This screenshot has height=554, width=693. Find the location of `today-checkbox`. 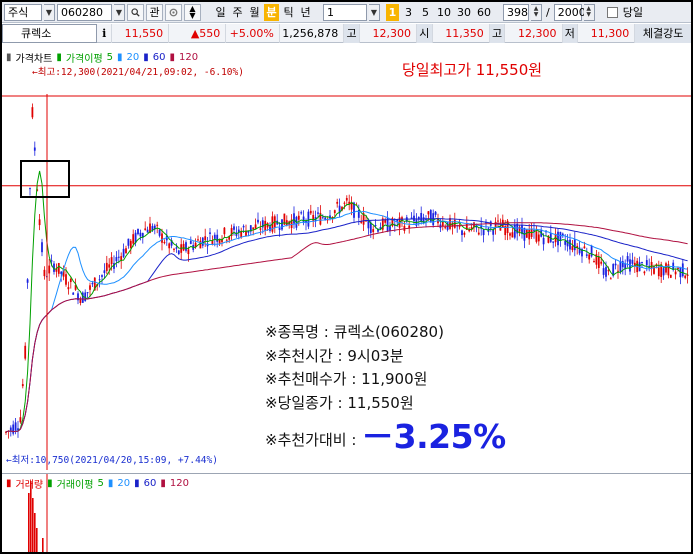

today-checkbox is located at coordinates (612, 12).